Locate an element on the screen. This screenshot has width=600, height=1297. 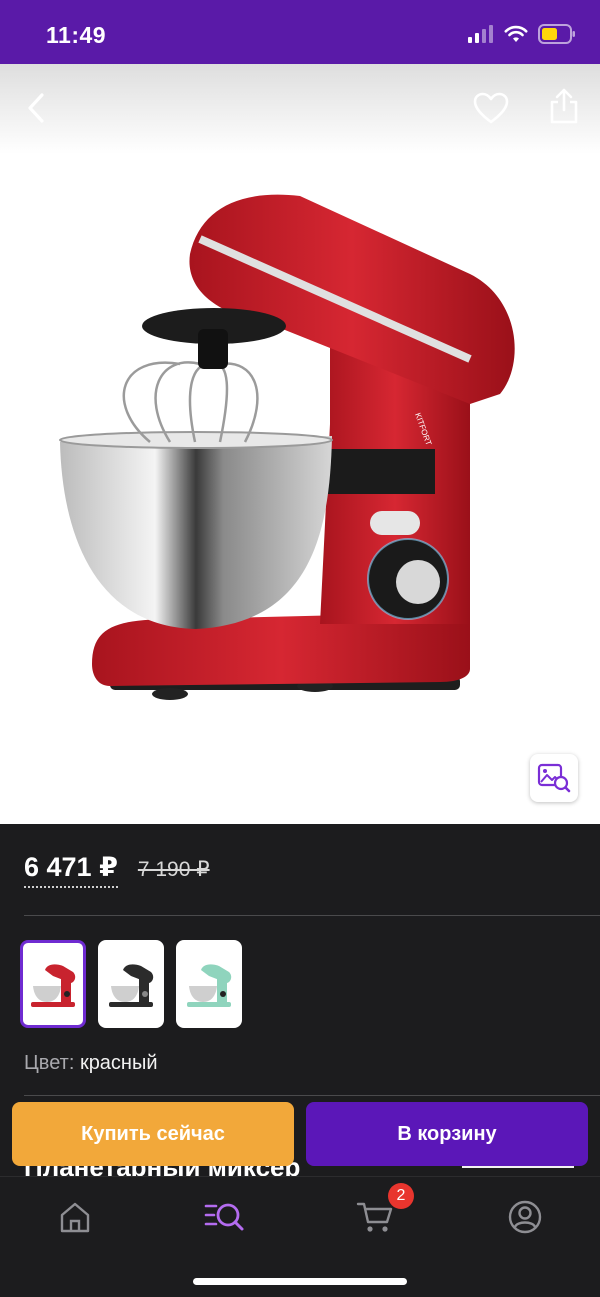
profile-icon is located at coordinates (525, 1217).